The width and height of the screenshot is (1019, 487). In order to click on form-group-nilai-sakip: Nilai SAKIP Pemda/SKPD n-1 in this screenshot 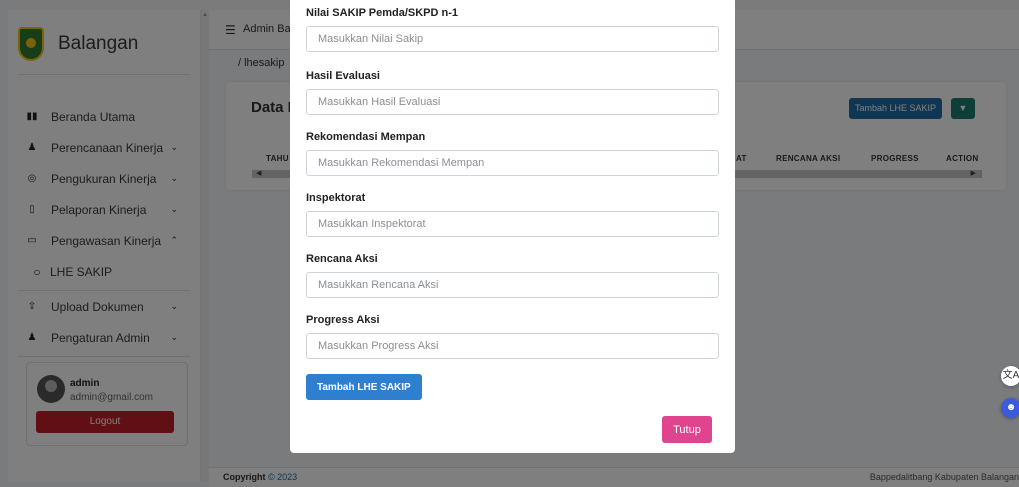, I will do `click(512, 29)`.